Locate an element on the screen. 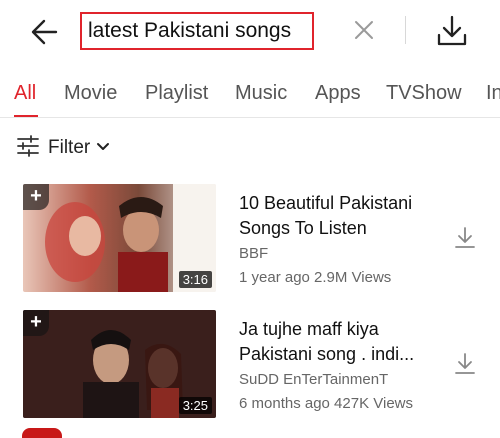 The image size is (500, 438). back-arrow-icon is located at coordinates (46, 32).